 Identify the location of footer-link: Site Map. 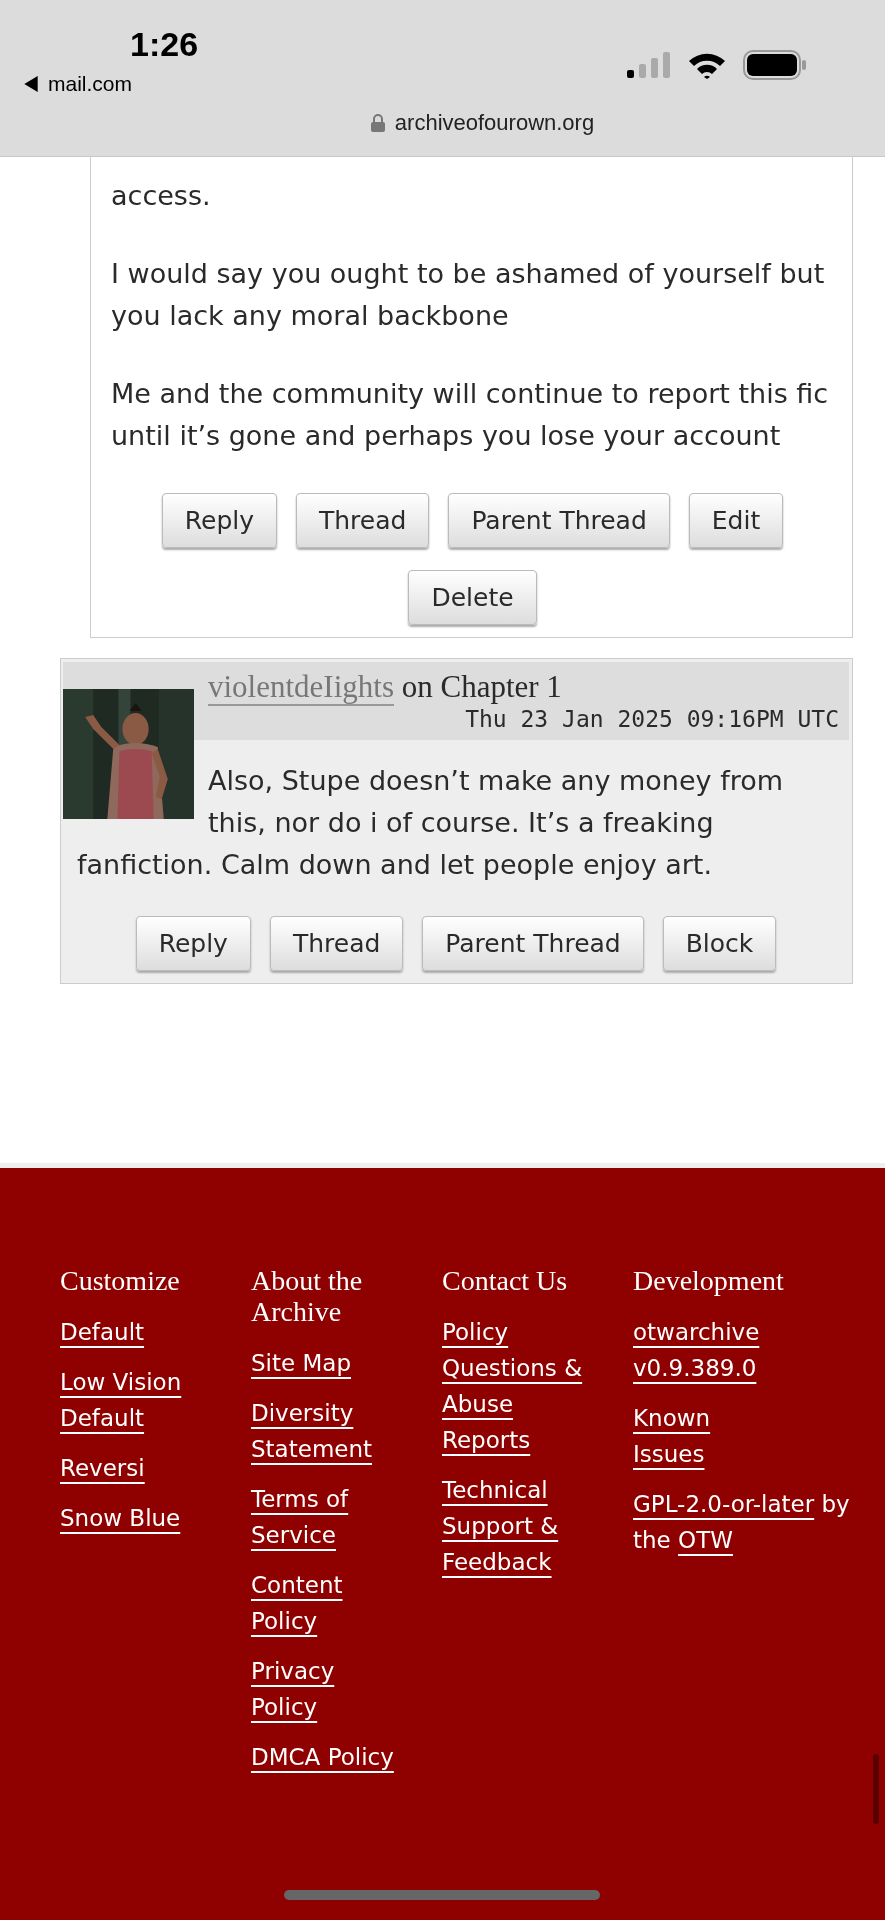
(301, 1363).